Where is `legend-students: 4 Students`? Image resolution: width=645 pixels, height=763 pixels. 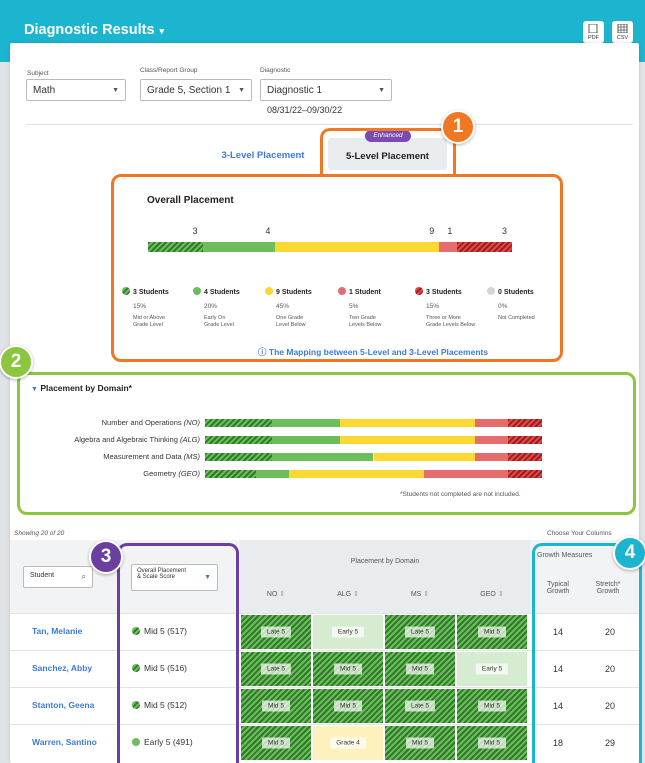
legend-students: 4 Students is located at coordinates (222, 292).